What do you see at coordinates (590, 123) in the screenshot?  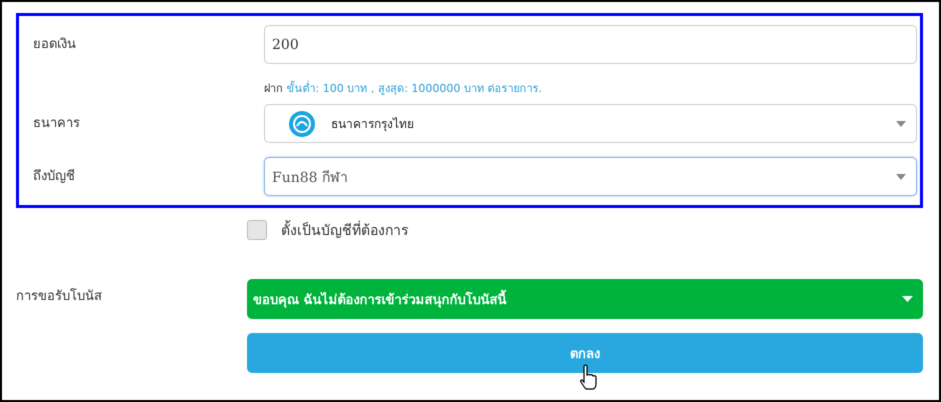 I see `bank-select: ธนาคารกรุงไทย` at bounding box center [590, 123].